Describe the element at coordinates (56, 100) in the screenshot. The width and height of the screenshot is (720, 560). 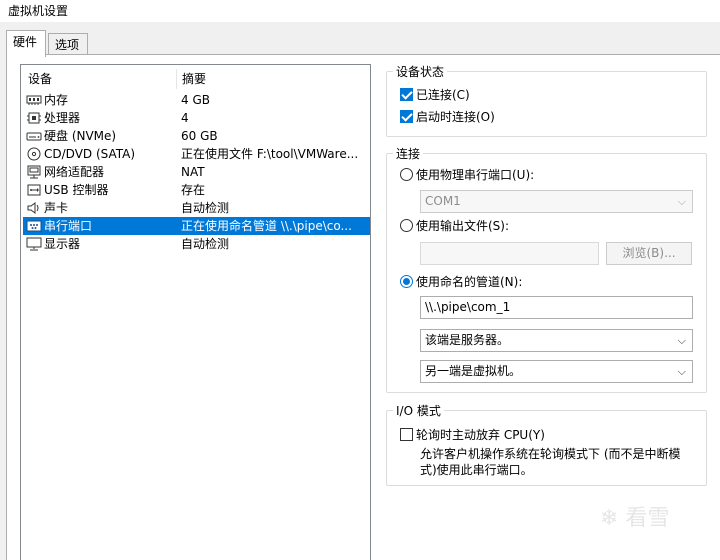
I see `device-name: 内存` at that location.